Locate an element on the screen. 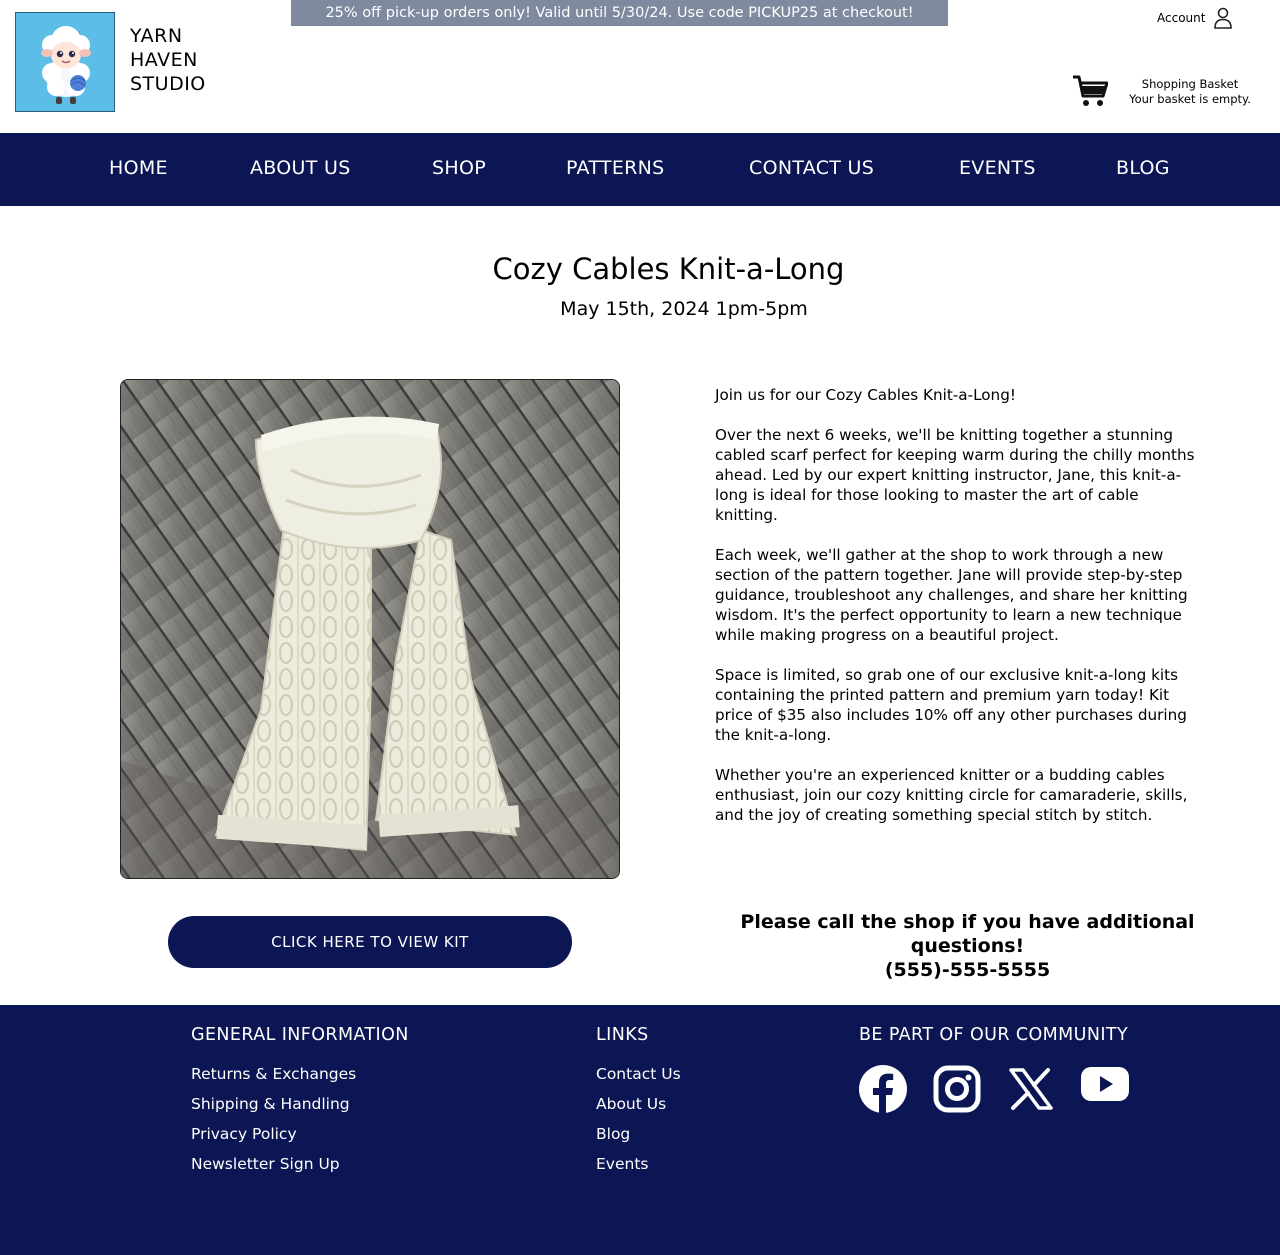  shopping-basket: Shopping Basket Your basket is empty. is located at coordinates (1172, 94).